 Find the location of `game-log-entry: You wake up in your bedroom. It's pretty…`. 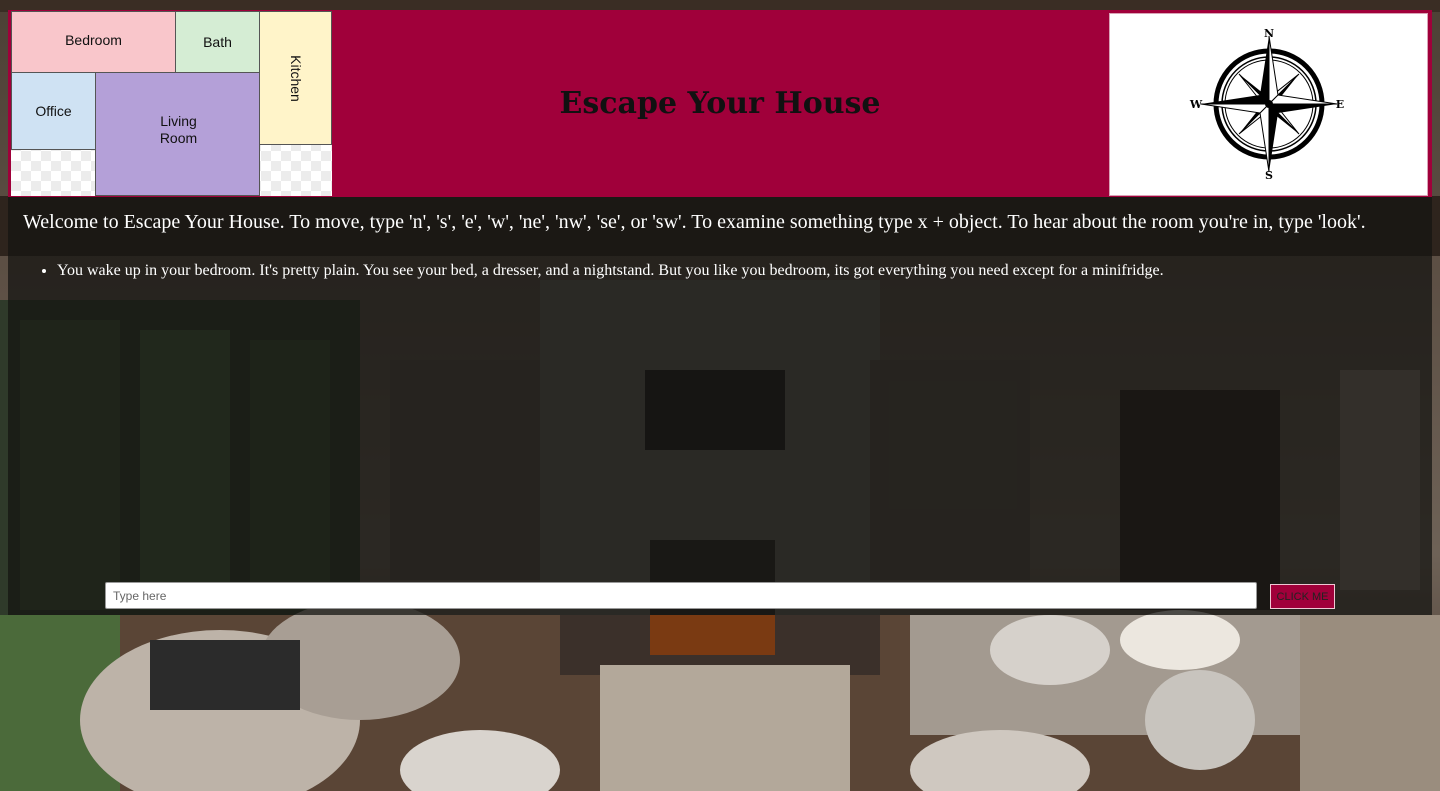

game-log-entry: You wake up in your bedroom. It's pretty… is located at coordinates (747, 271).